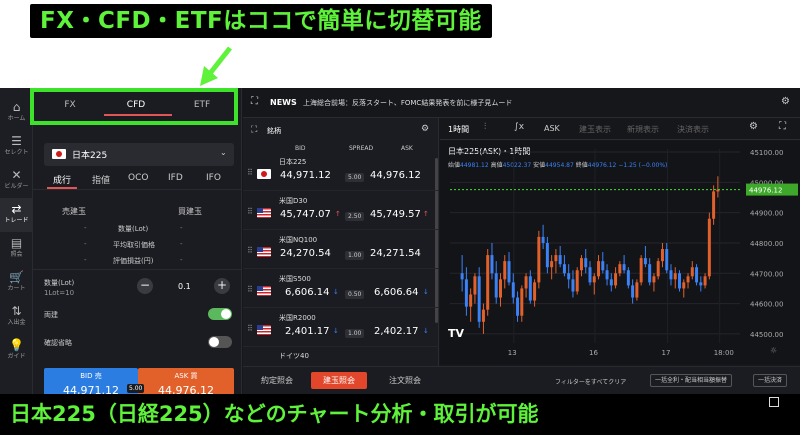 The image size is (800, 435). I want to click on rail-transfer: ⇅ 入出金, so click(16, 317).